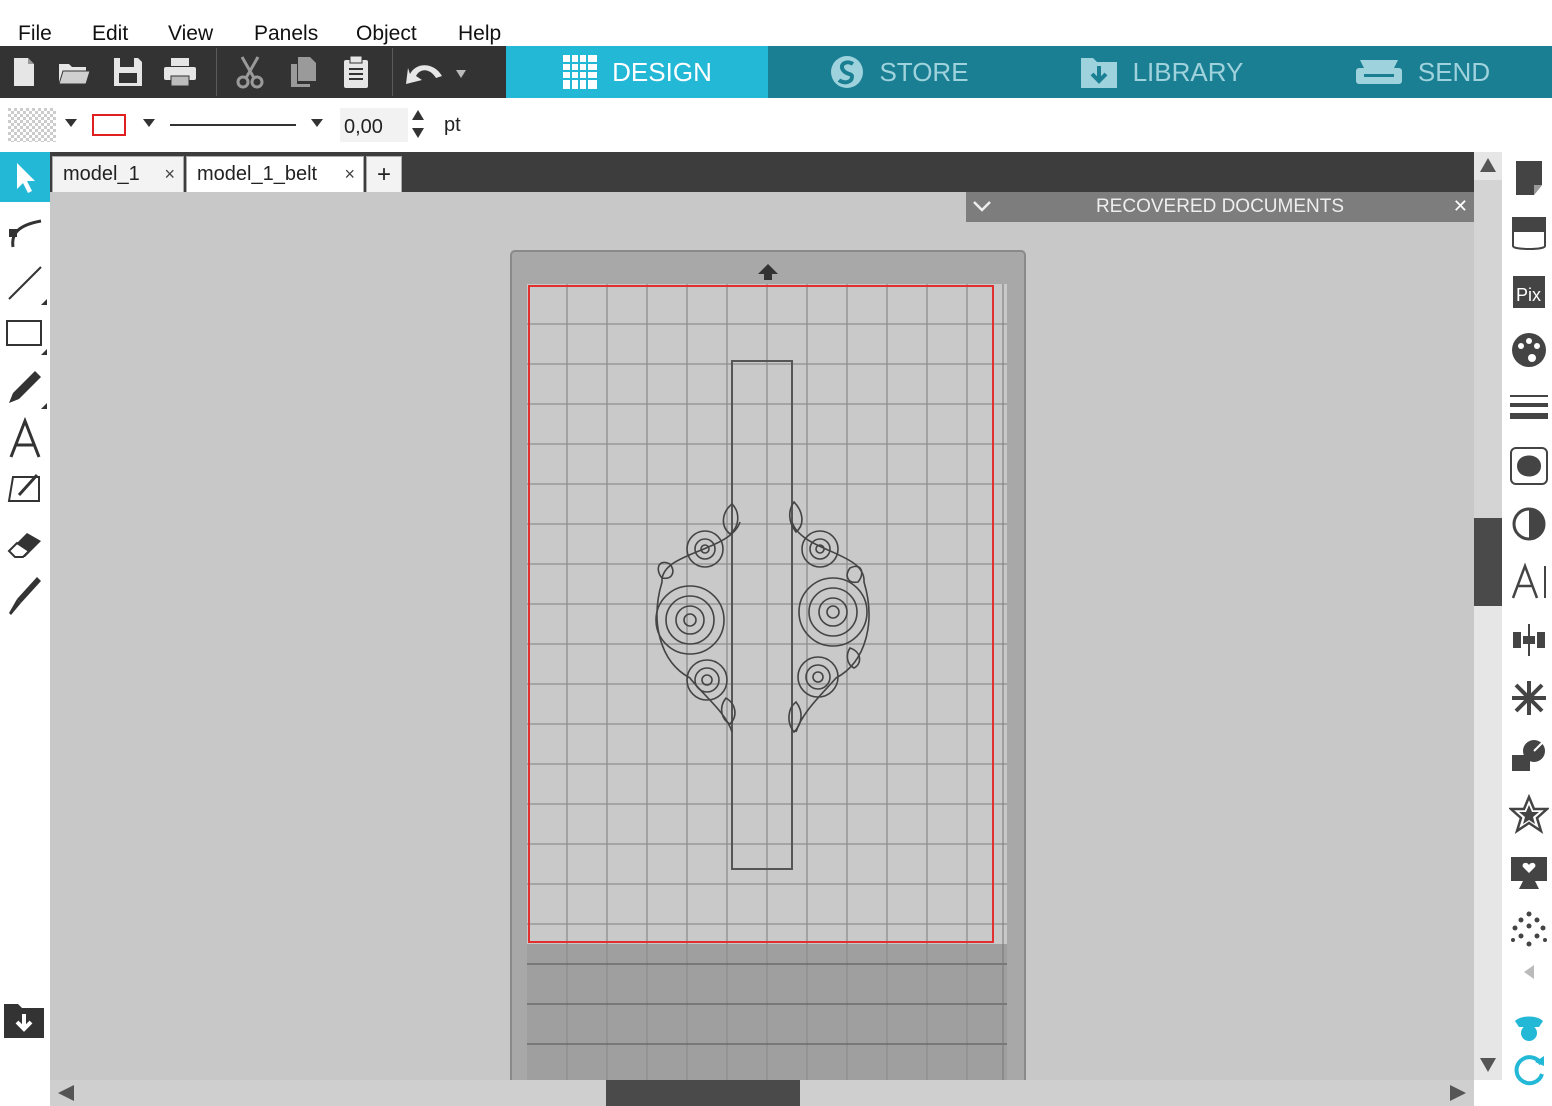  I want to click on document-tabs-bar: model_1 × model_1_belt × +, so click(762, 172).